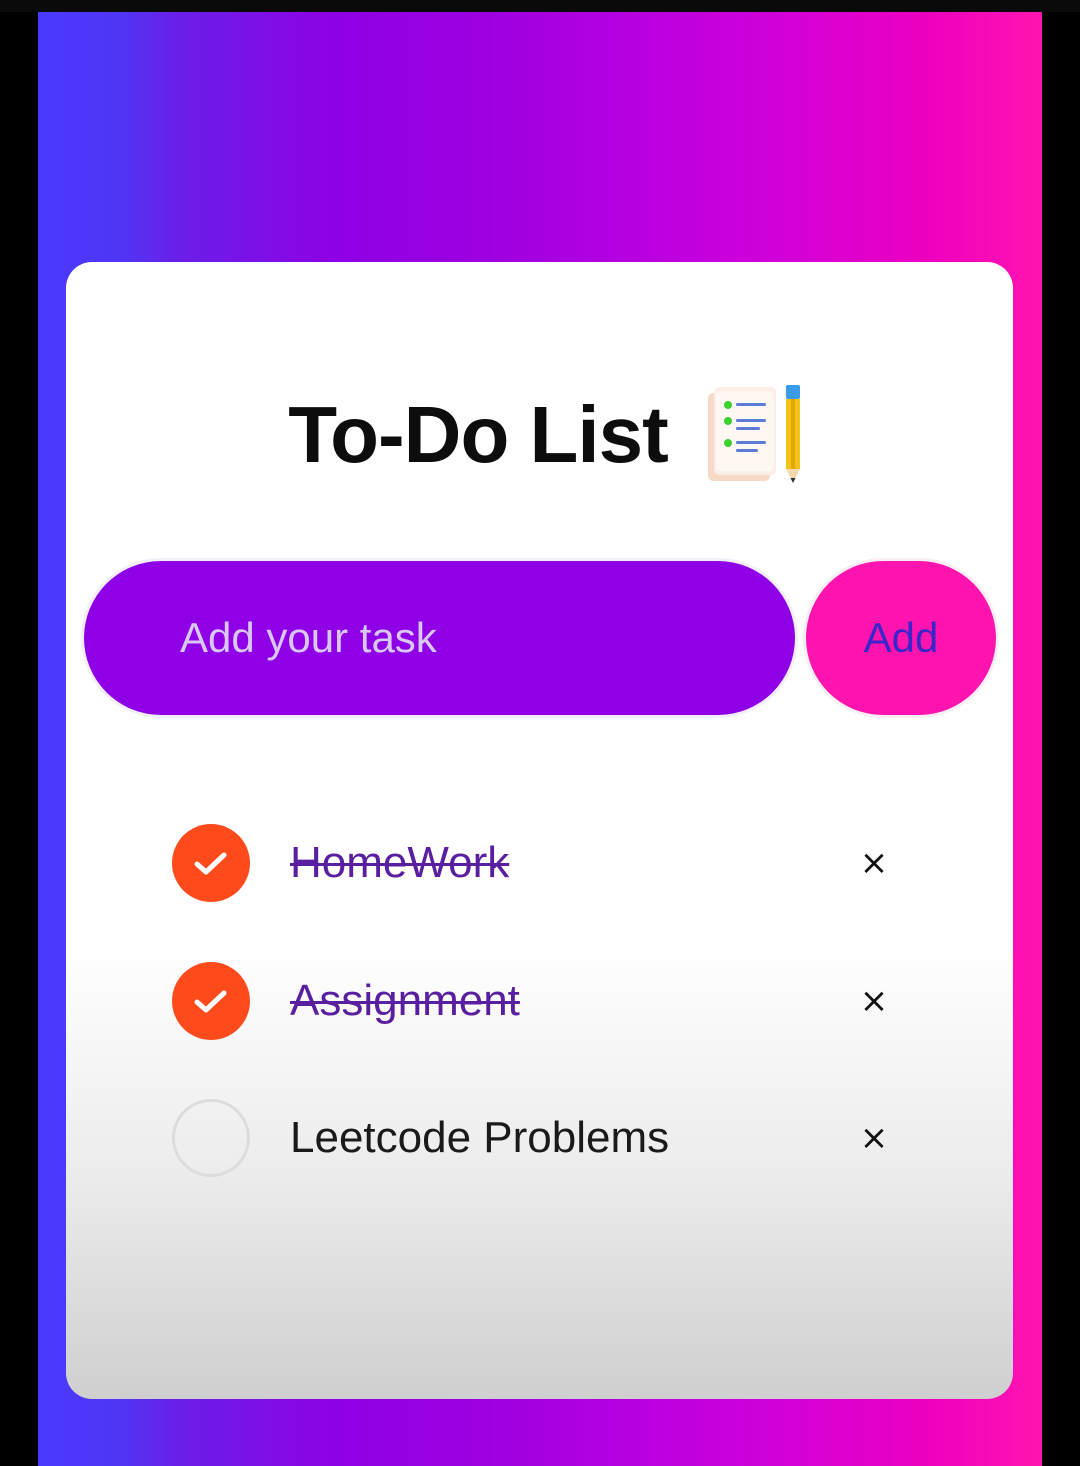 Image resolution: width=1080 pixels, height=1466 pixels. I want to click on add-button: Add, so click(901, 638).